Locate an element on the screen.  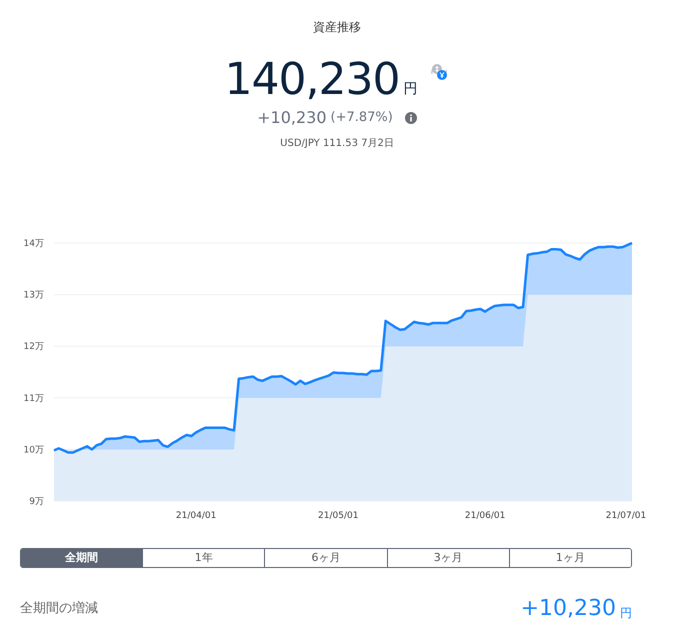
axis-label: 10万 is located at coordinates (34, 450).